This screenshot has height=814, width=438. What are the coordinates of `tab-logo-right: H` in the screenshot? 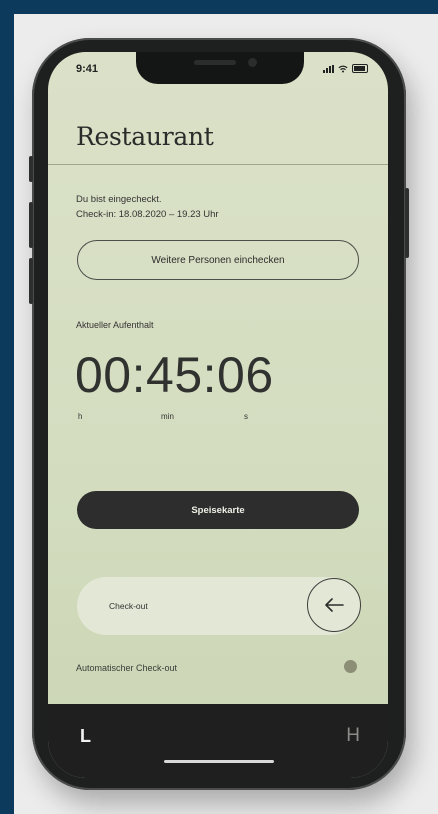 It's located at (353, 736).